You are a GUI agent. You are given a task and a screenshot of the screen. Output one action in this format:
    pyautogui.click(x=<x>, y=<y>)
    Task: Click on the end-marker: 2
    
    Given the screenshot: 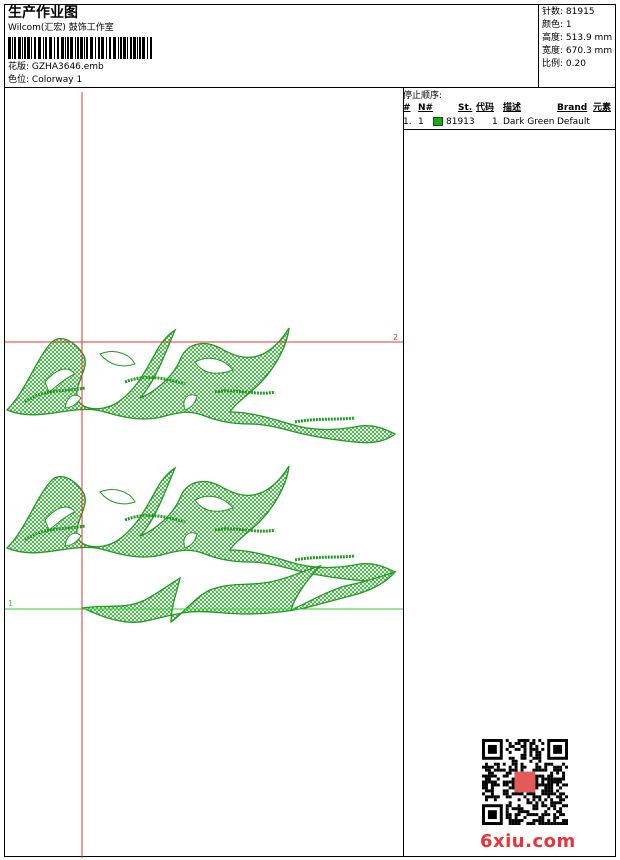 What is the action you would take?
    pyautogui.click(x=395, y=337)
    